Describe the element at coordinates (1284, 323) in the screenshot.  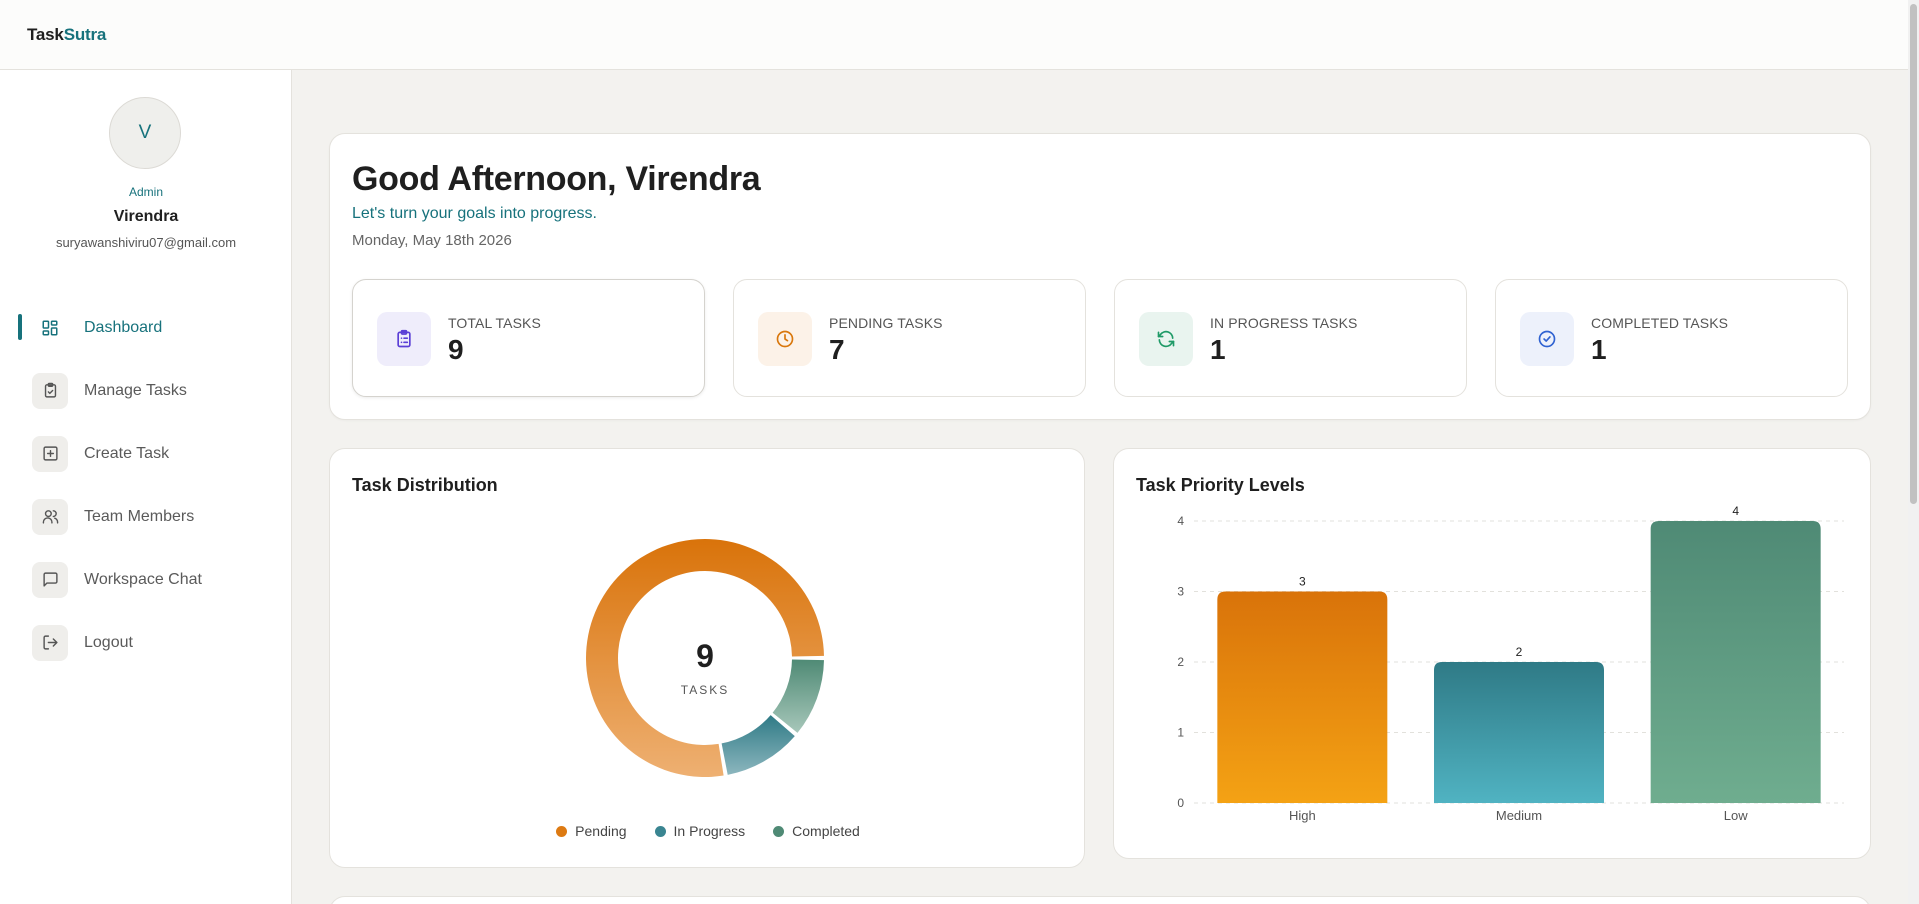
I see `stat-label: IN PROGRESS TASKS` at that location.